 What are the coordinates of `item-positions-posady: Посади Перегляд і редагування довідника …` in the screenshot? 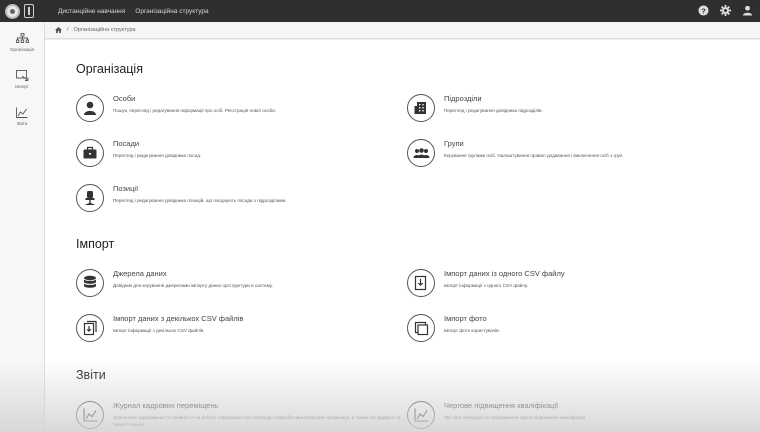 It's located at (138, 153).